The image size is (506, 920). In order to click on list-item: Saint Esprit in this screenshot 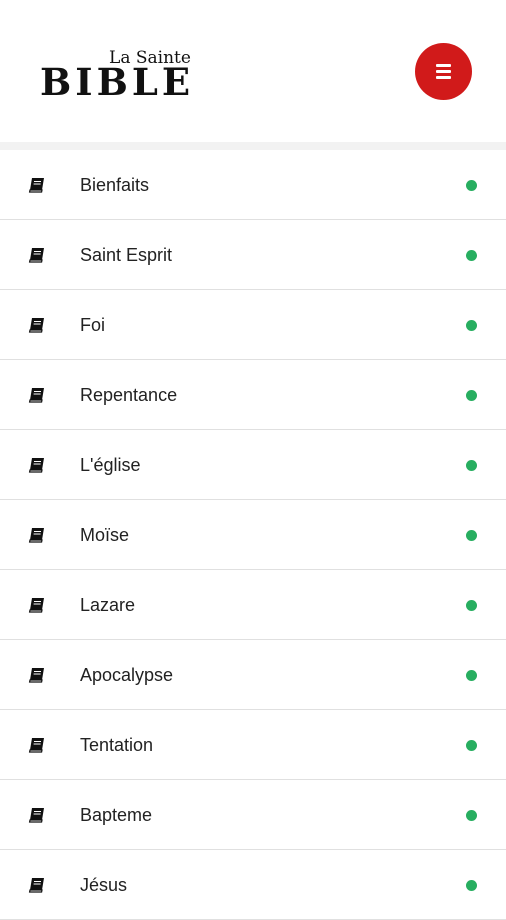, I will do `click(253, 255)`.